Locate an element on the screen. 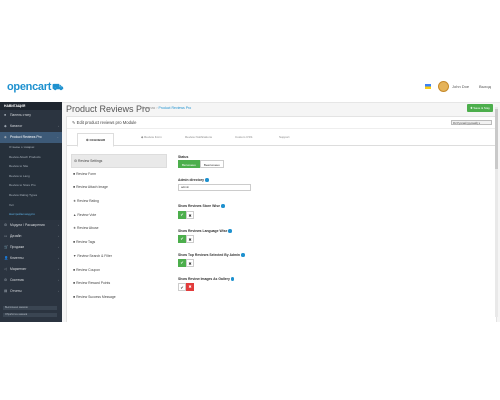 This screenshot has height=400, width=500. status-label: Status is located at coordinates (183, 157).